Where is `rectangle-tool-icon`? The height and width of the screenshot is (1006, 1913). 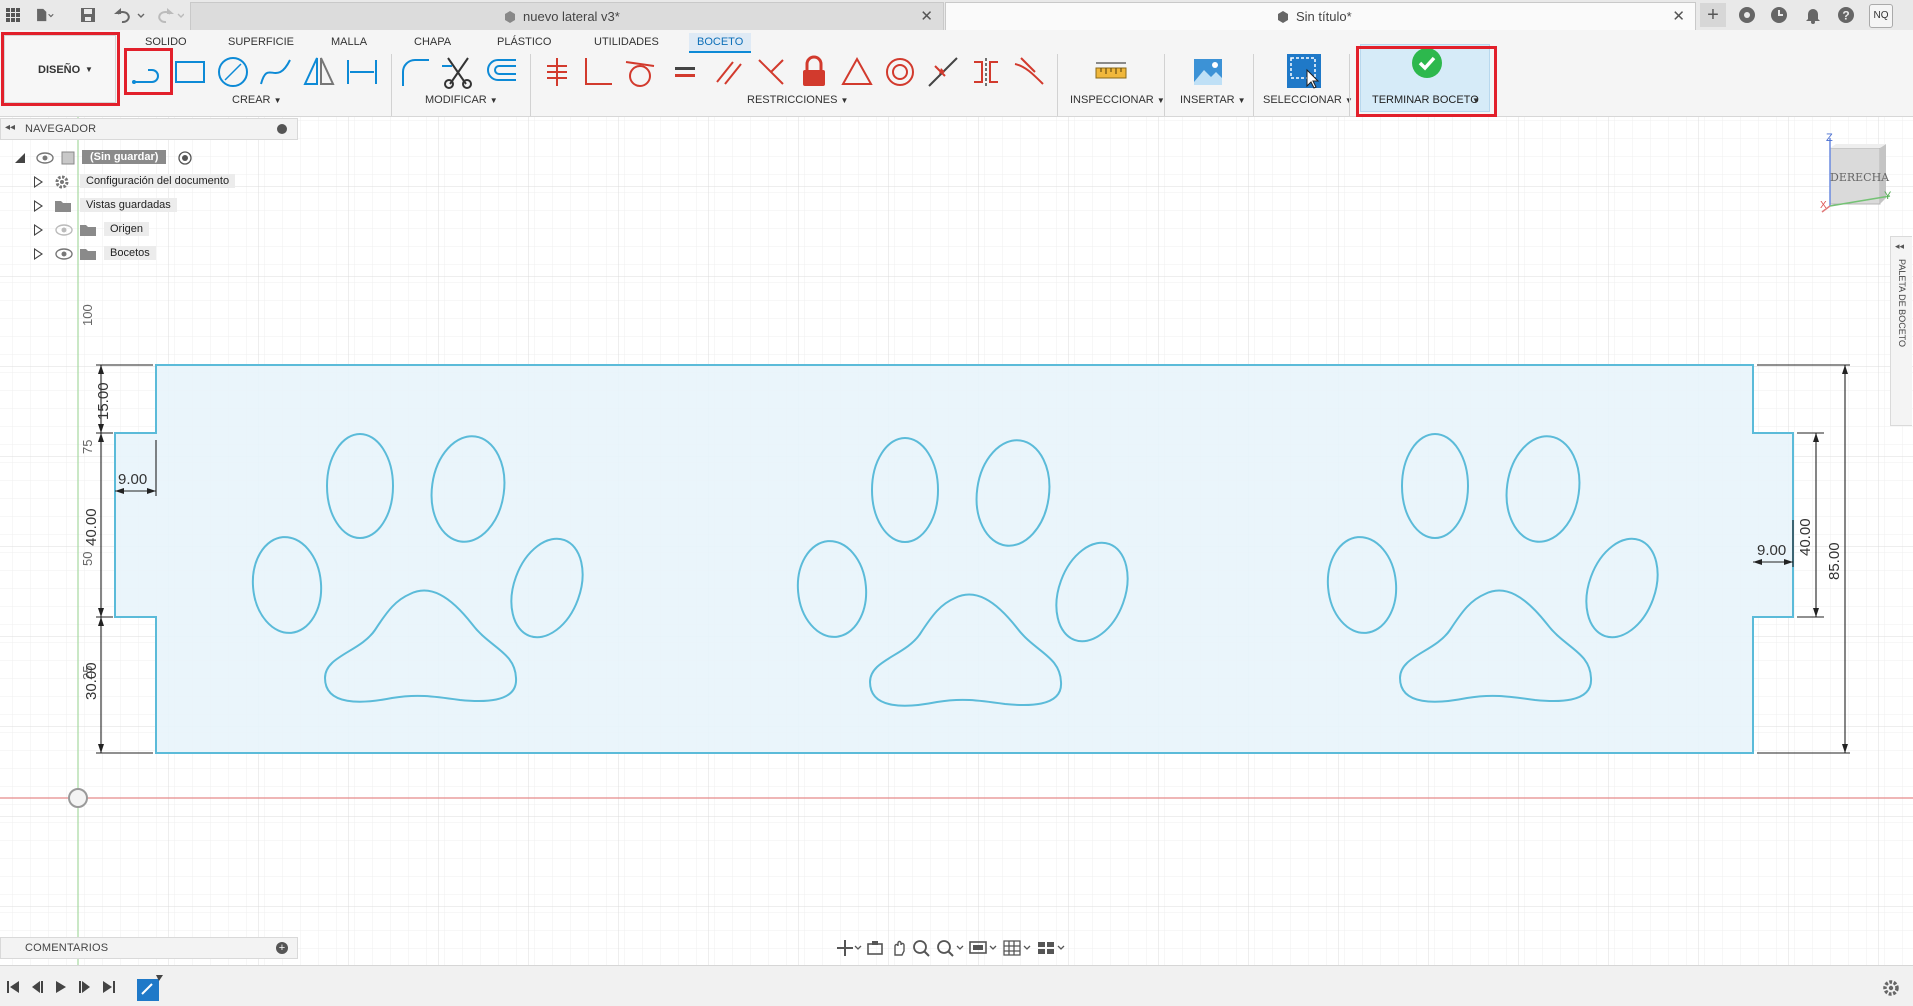
rectangle-tool-icon is located at coordinates (190, 72).